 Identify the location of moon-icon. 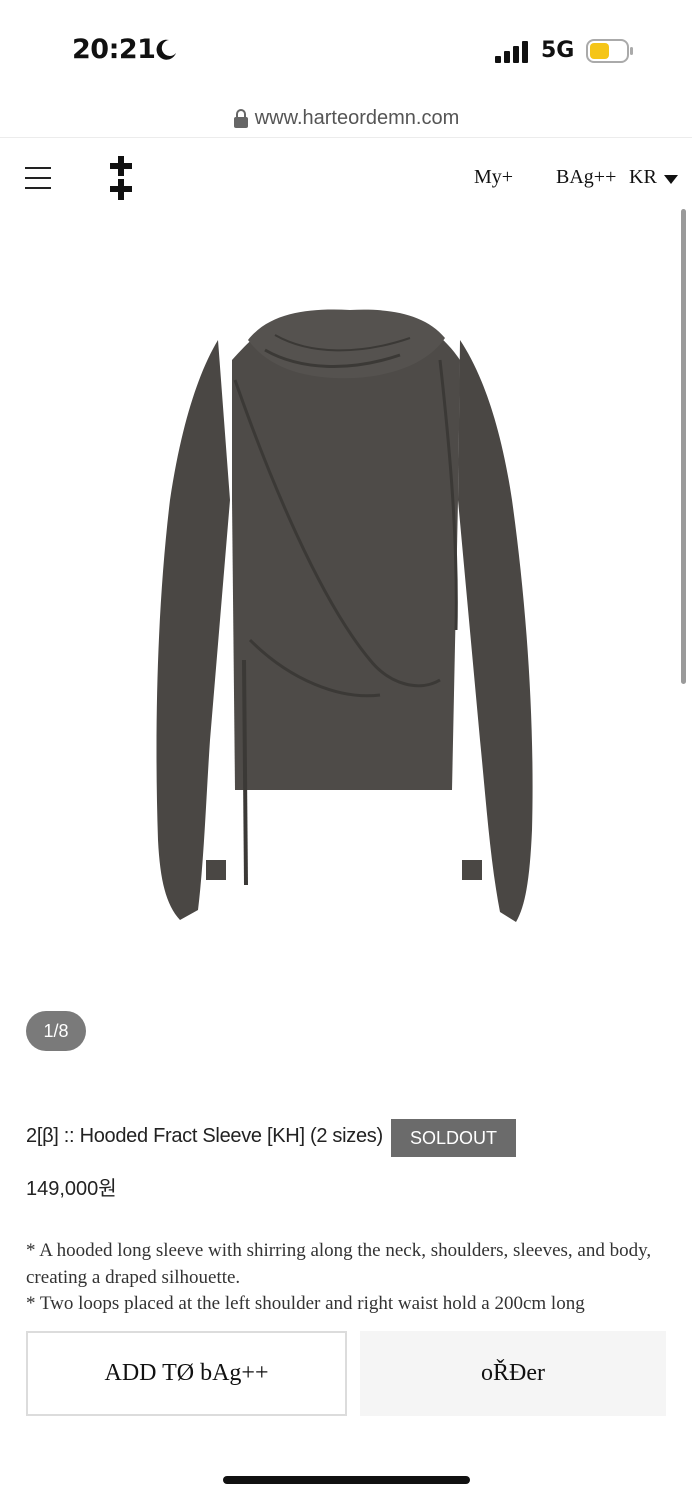
(166, 49).